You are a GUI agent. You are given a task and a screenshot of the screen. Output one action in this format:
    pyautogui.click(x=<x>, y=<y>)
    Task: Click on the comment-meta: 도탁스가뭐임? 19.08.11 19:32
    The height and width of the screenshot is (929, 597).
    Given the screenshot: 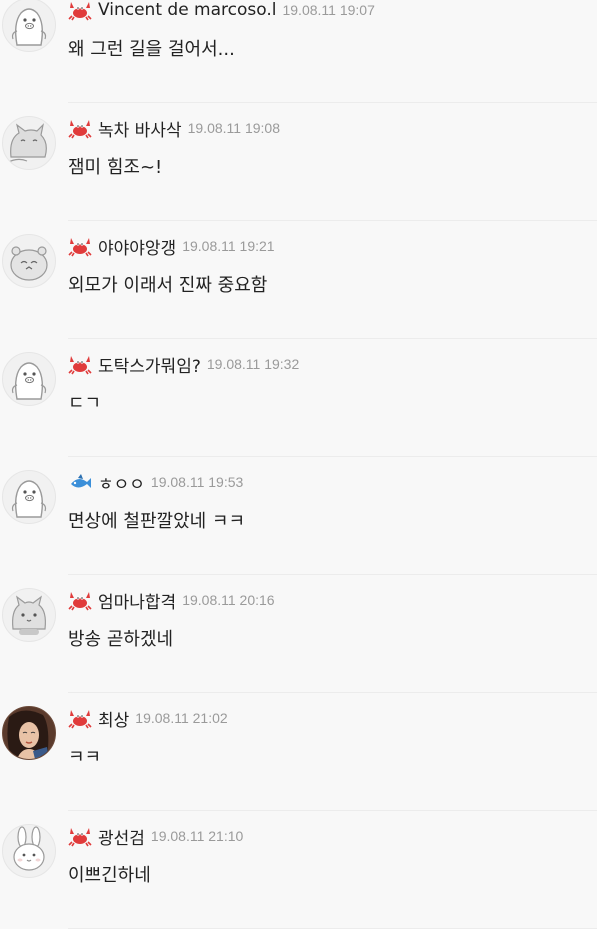 What is the action you would take?
    pyautogui.click(x=183, y=364)
    